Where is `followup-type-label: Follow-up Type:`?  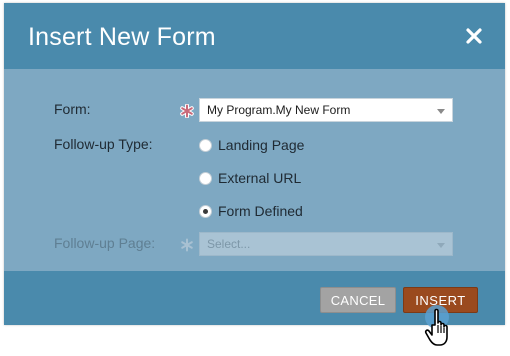 followup-type-label: Follow-up Type: is located at coordinates (103, 144).